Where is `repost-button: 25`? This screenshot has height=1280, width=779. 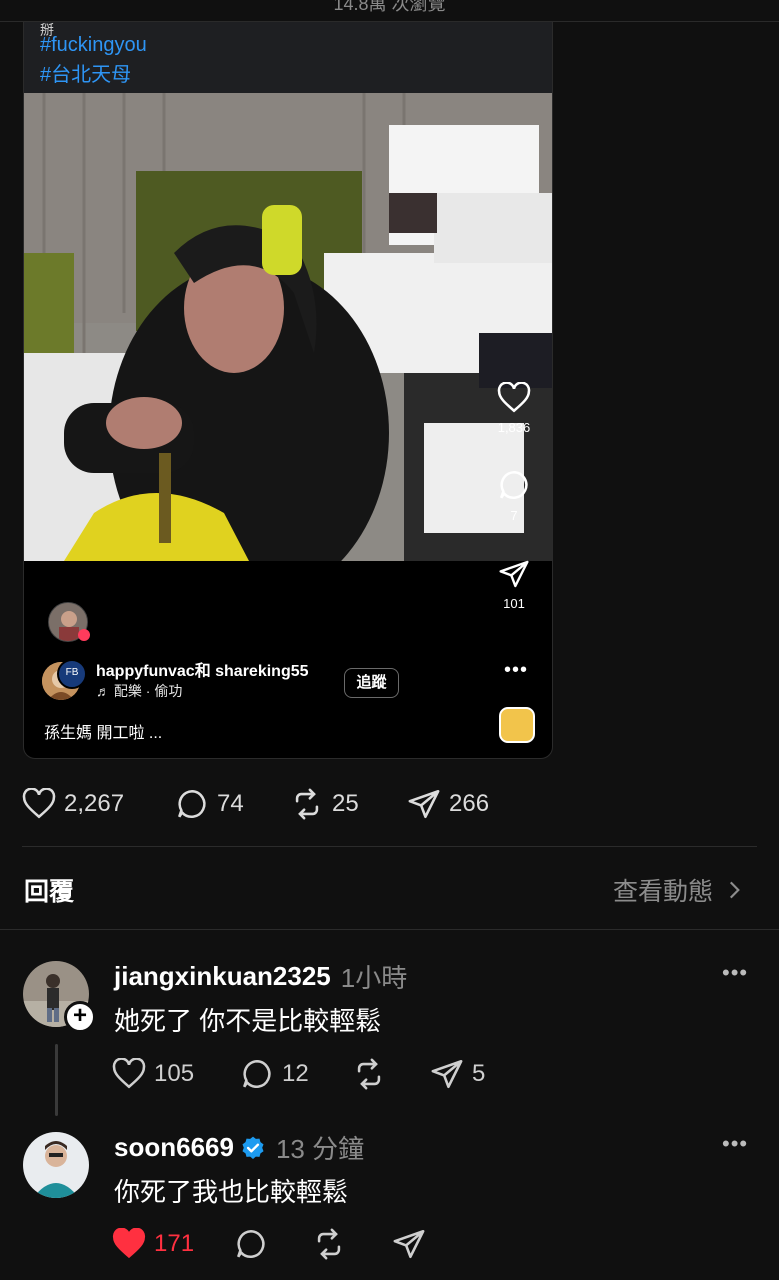
repost-button: 25 is located at coordinates (324, 804).